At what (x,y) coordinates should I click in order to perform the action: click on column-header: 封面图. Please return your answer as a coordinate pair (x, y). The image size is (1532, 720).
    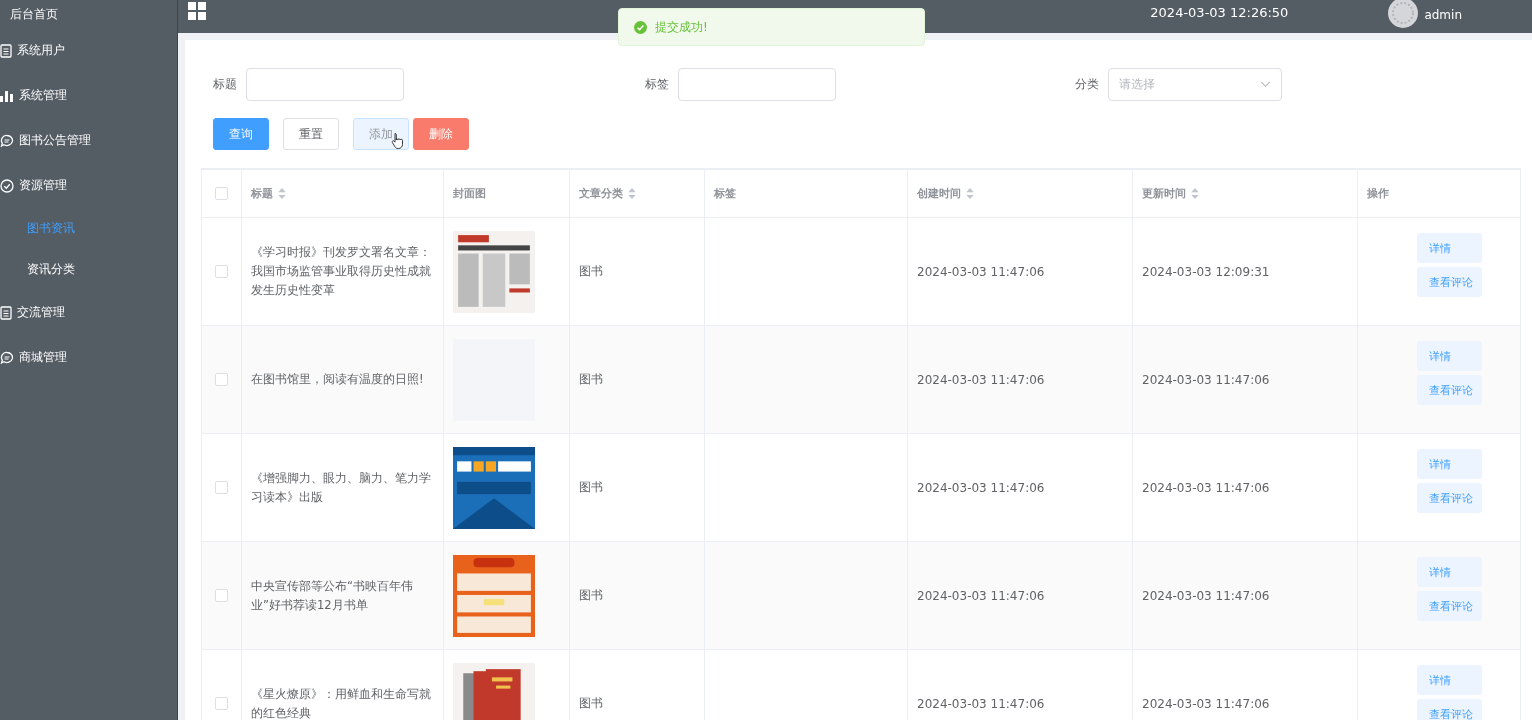
    Looking at the image, I should click on (469, 193).